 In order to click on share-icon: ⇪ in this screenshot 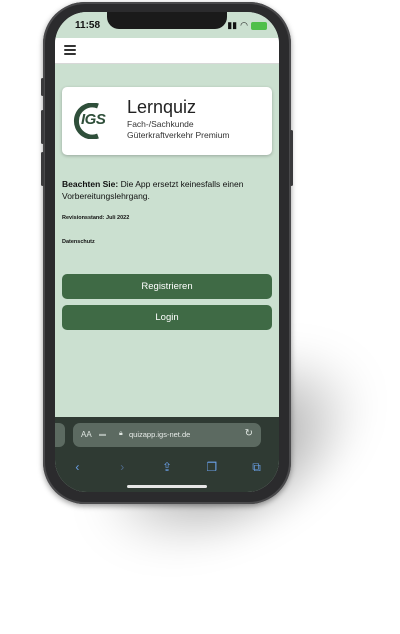, I will do `click(167, 467)`.